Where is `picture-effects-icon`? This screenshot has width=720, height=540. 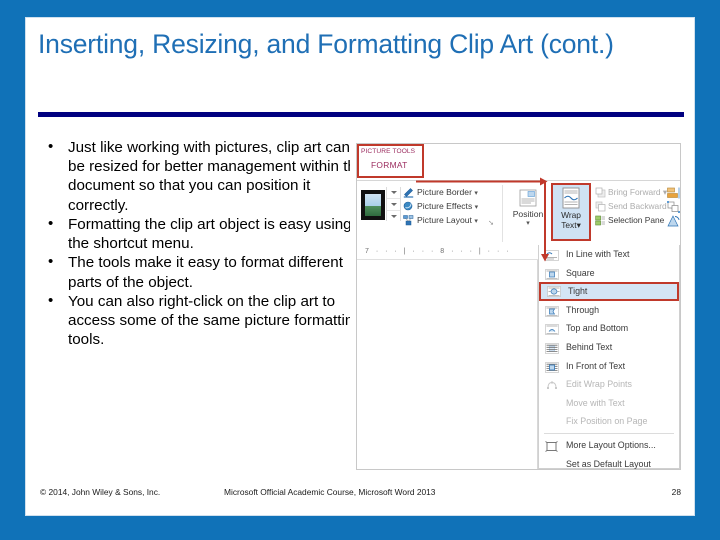 picture-effects-icon is located at coordinates (408, 206).